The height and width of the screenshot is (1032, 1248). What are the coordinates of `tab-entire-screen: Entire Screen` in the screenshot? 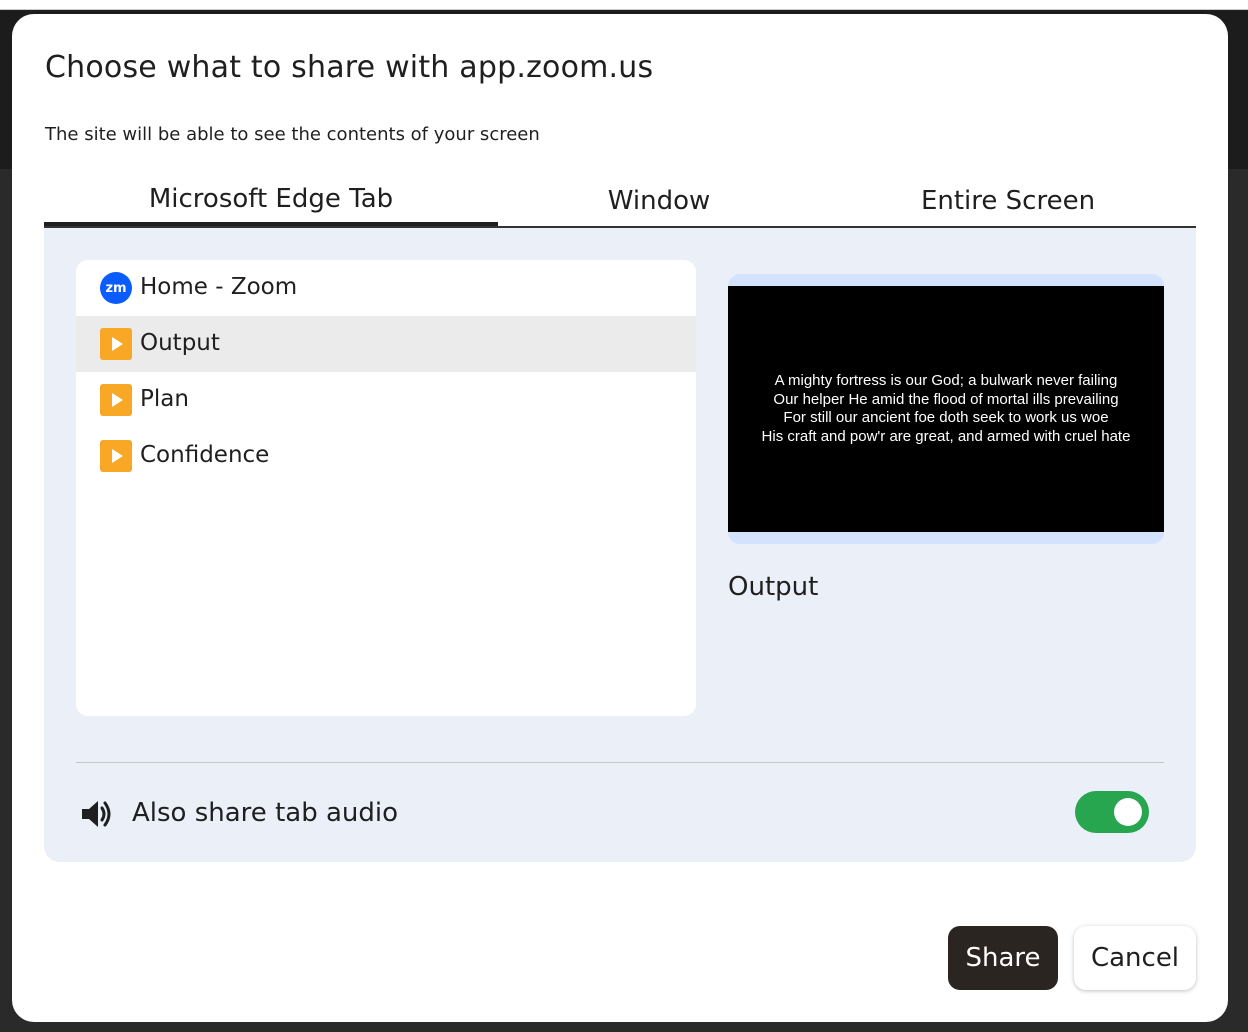 It's located at (1008, 201).